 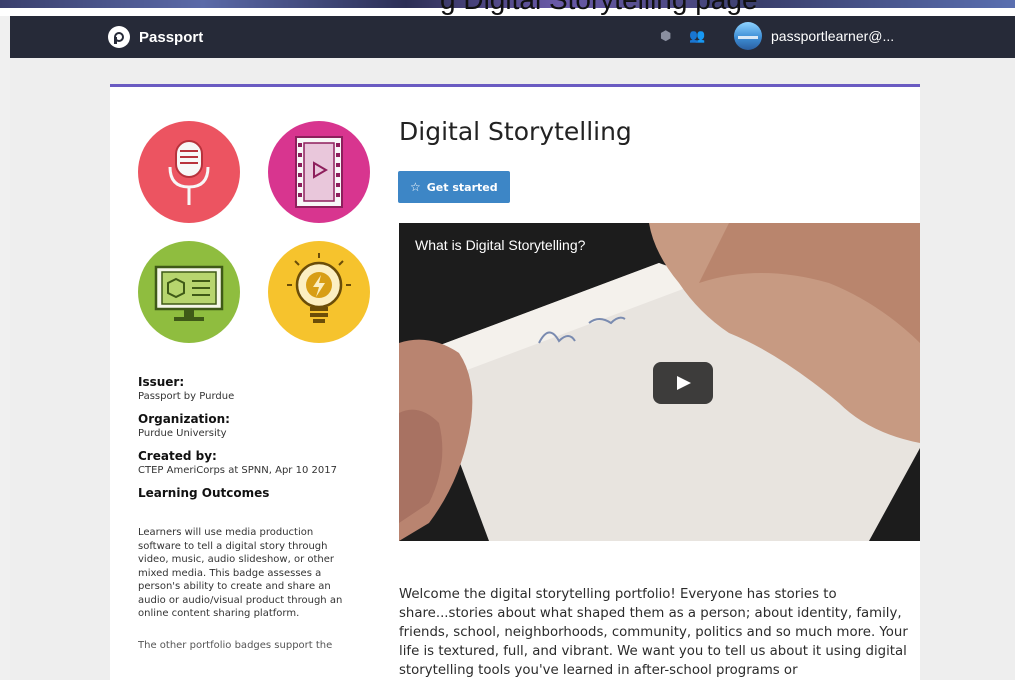 I want to click on video-title: What is Digital Storytelling?, so click(x=500, y=245).